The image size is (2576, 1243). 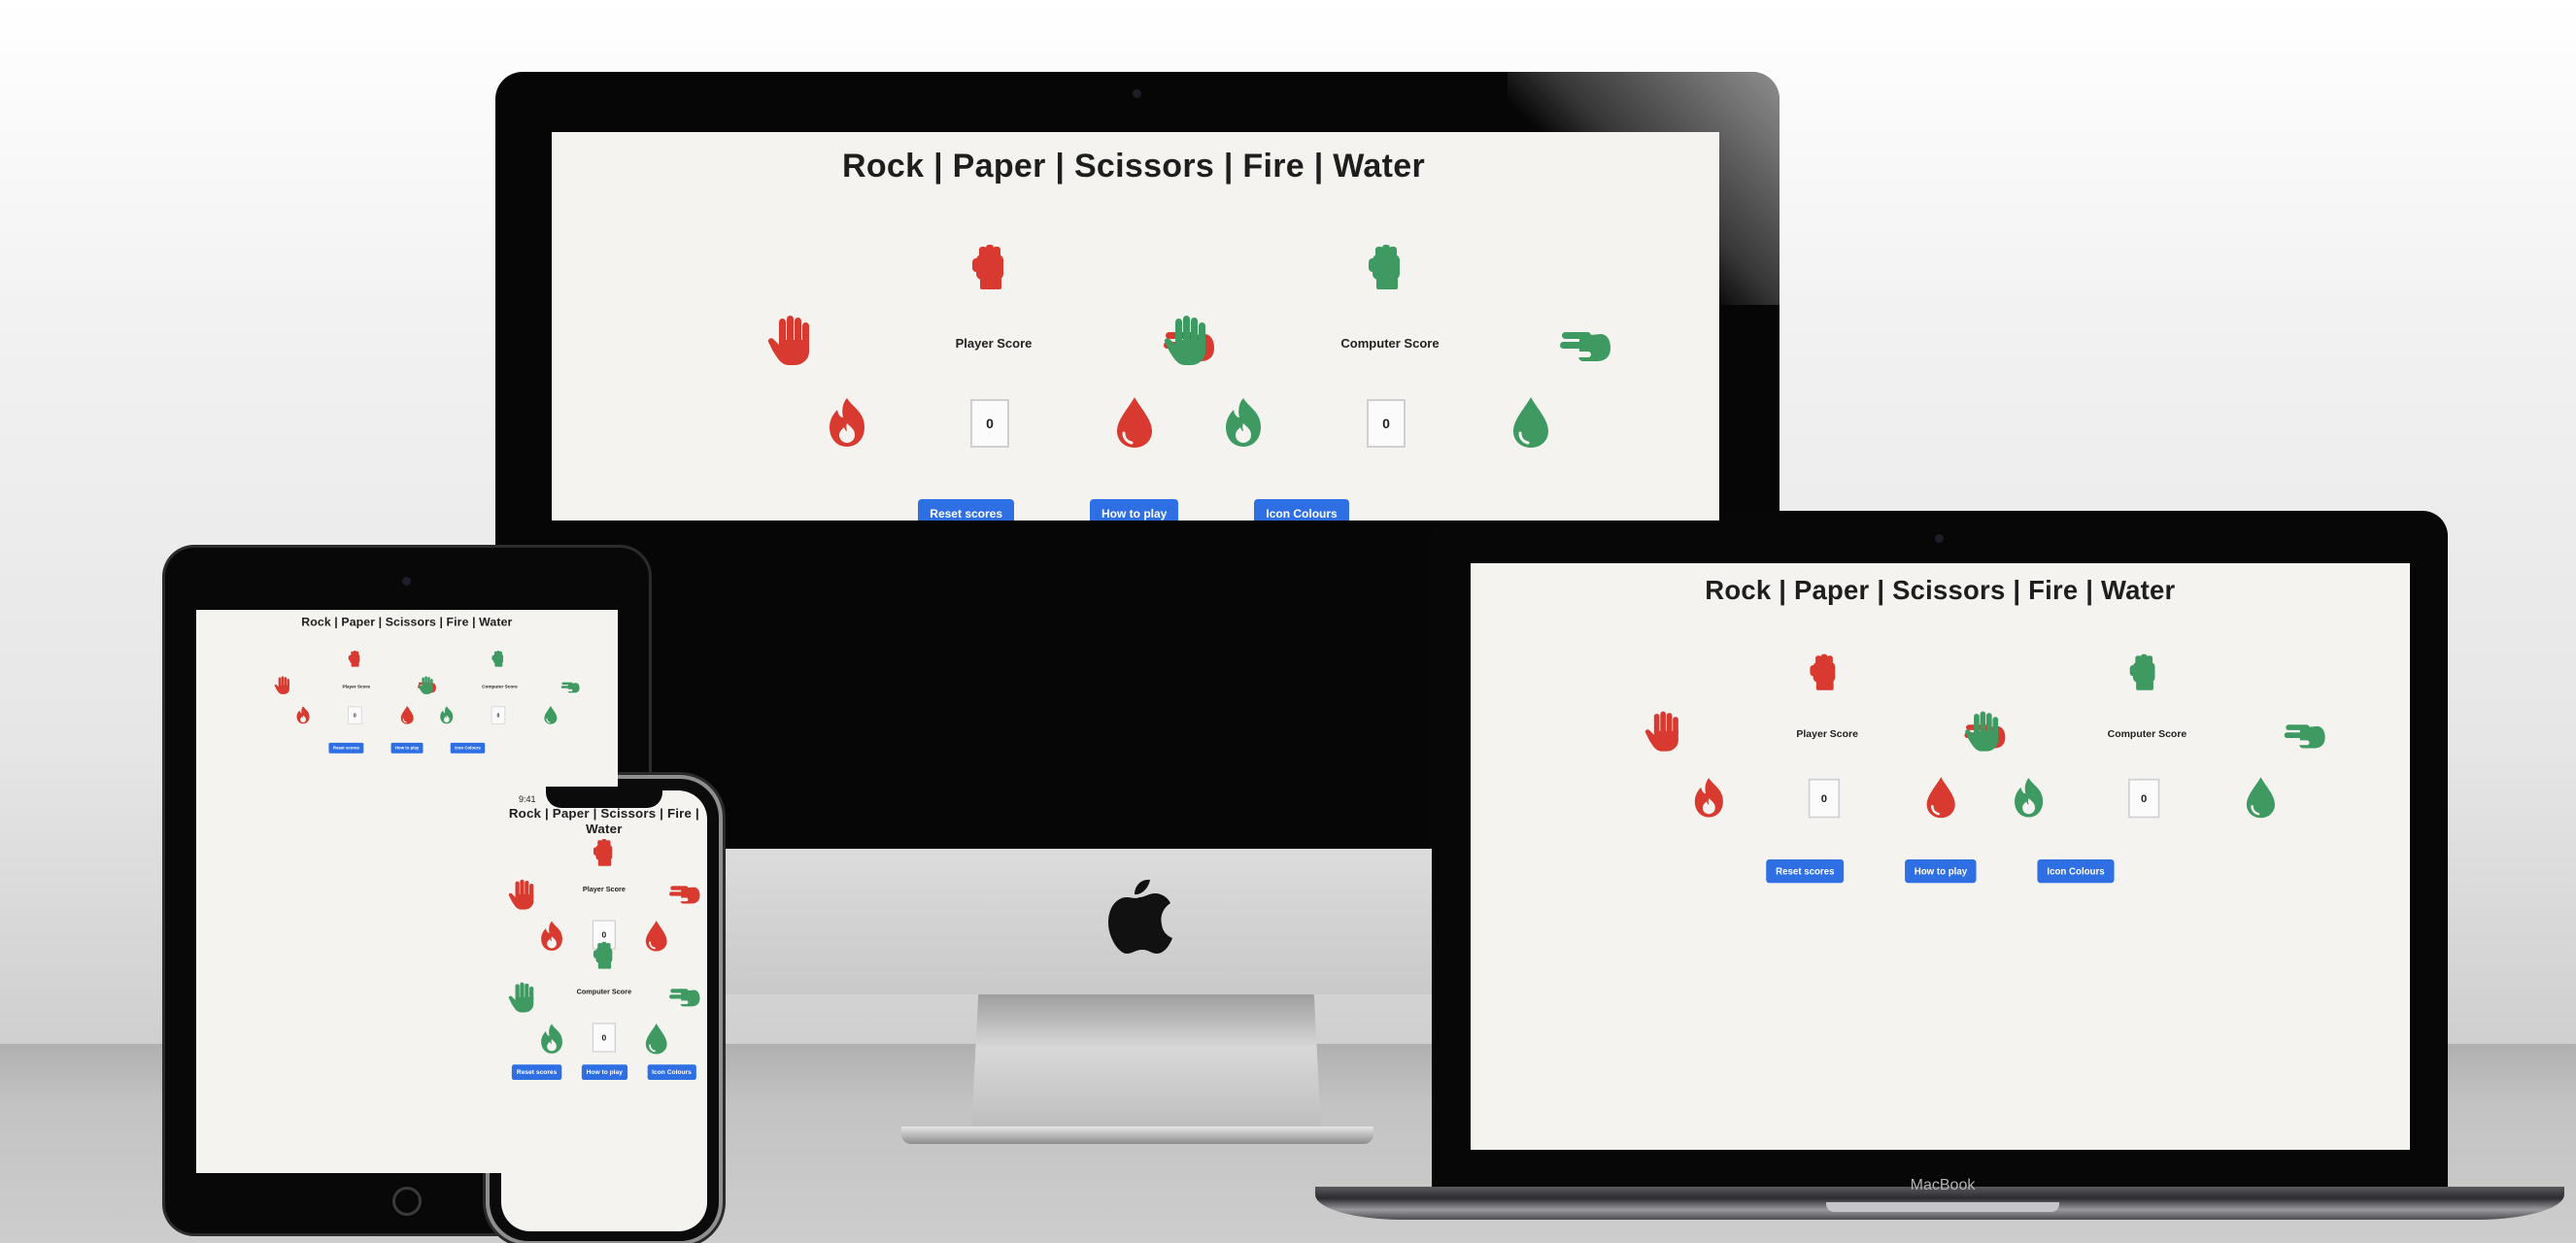 I want to click on computer-scissors-icon, so click(x=684, y=998).